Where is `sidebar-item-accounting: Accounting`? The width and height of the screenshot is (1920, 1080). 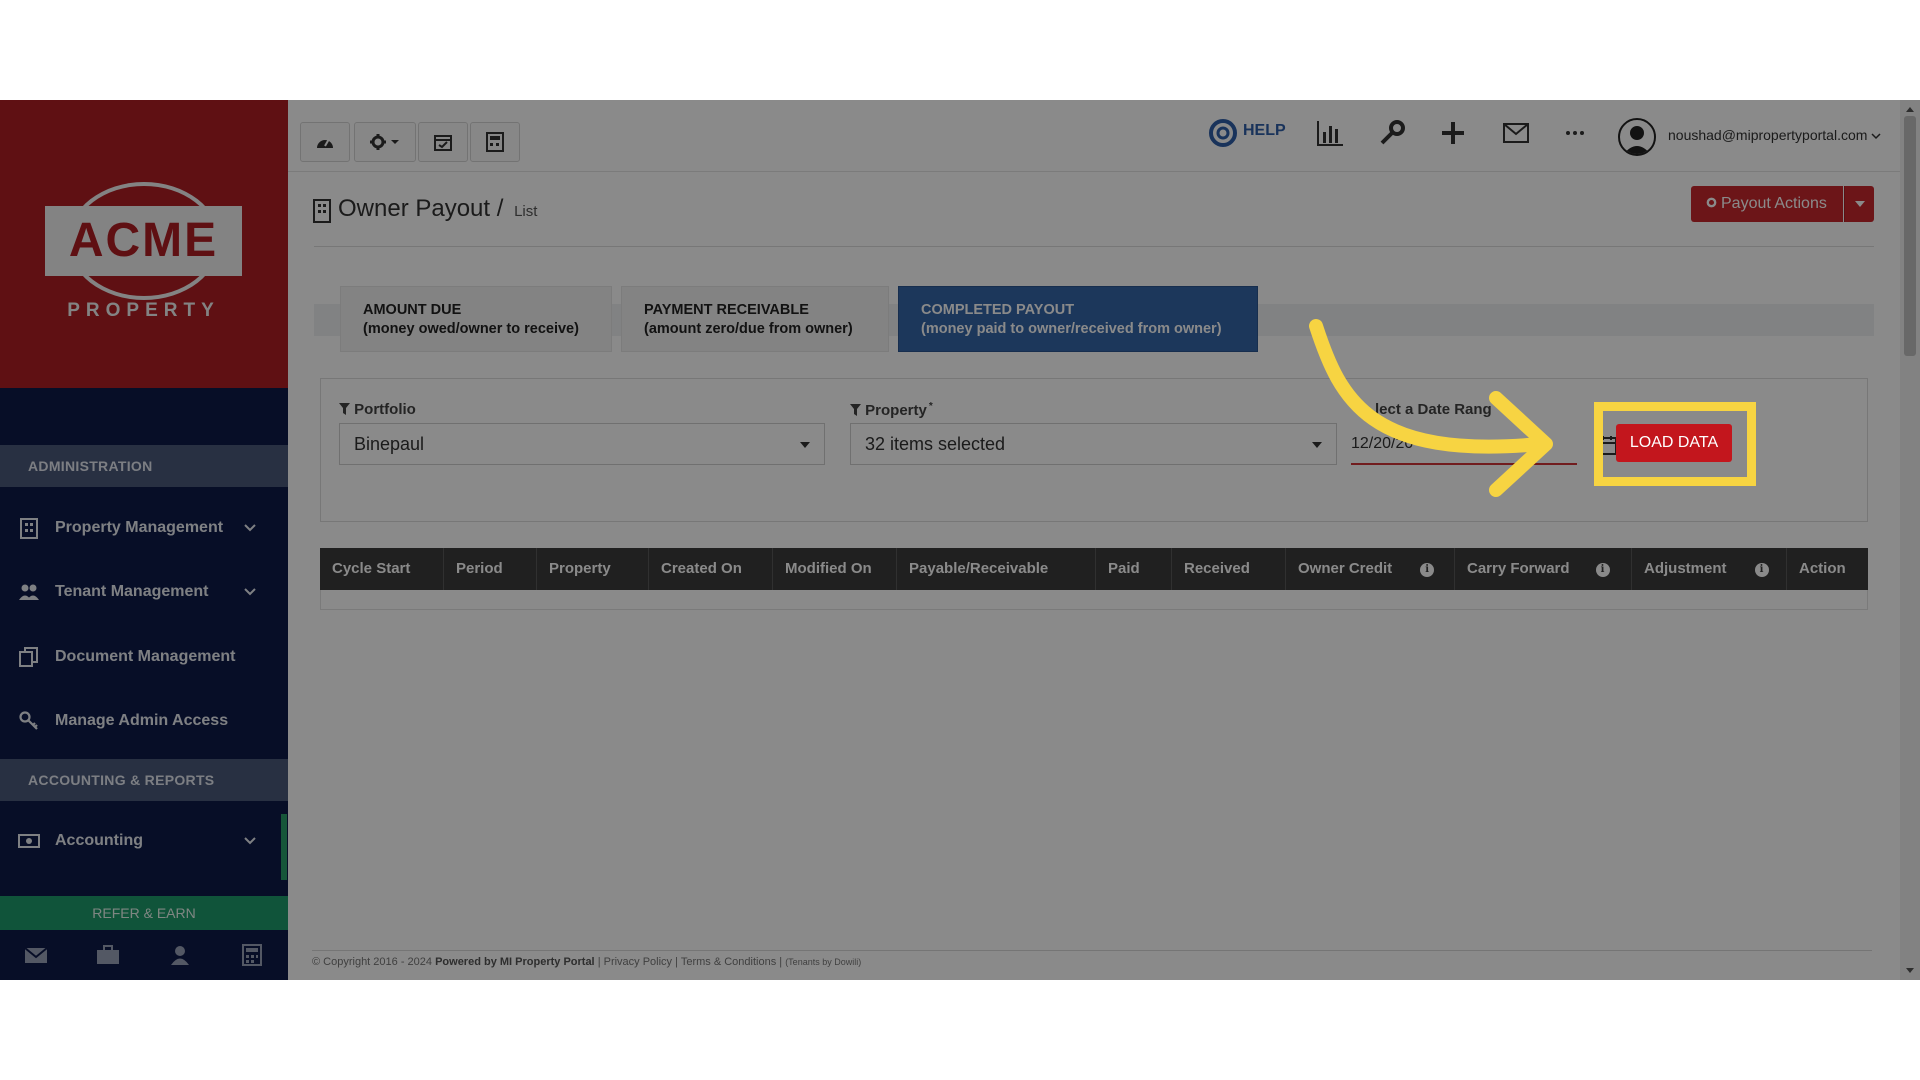 sidebar-item-accounting: Accounting is located at coordinates (144, 841).